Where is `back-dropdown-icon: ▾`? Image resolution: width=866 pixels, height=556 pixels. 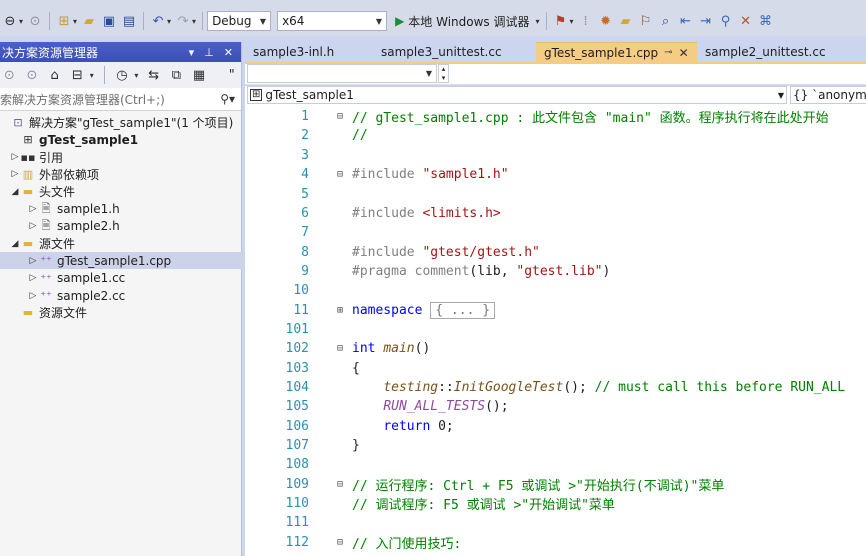 back-dropdown-icon: ▾ is located at coordinates (21, 21).